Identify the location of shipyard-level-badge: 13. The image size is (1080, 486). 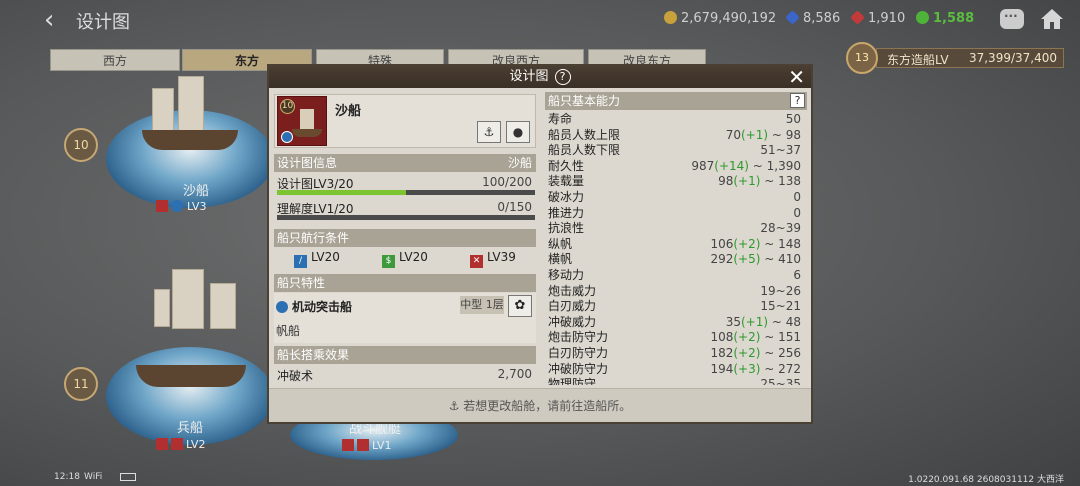
(862, 58).